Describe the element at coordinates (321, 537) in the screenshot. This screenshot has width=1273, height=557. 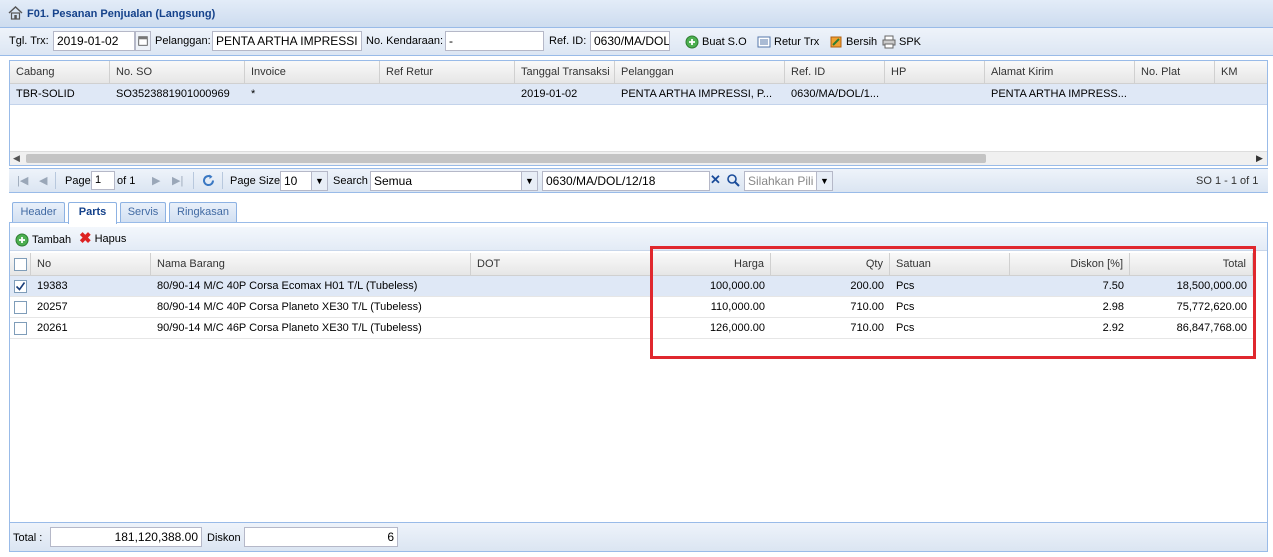
I see `diskon-field: 6` at that location.